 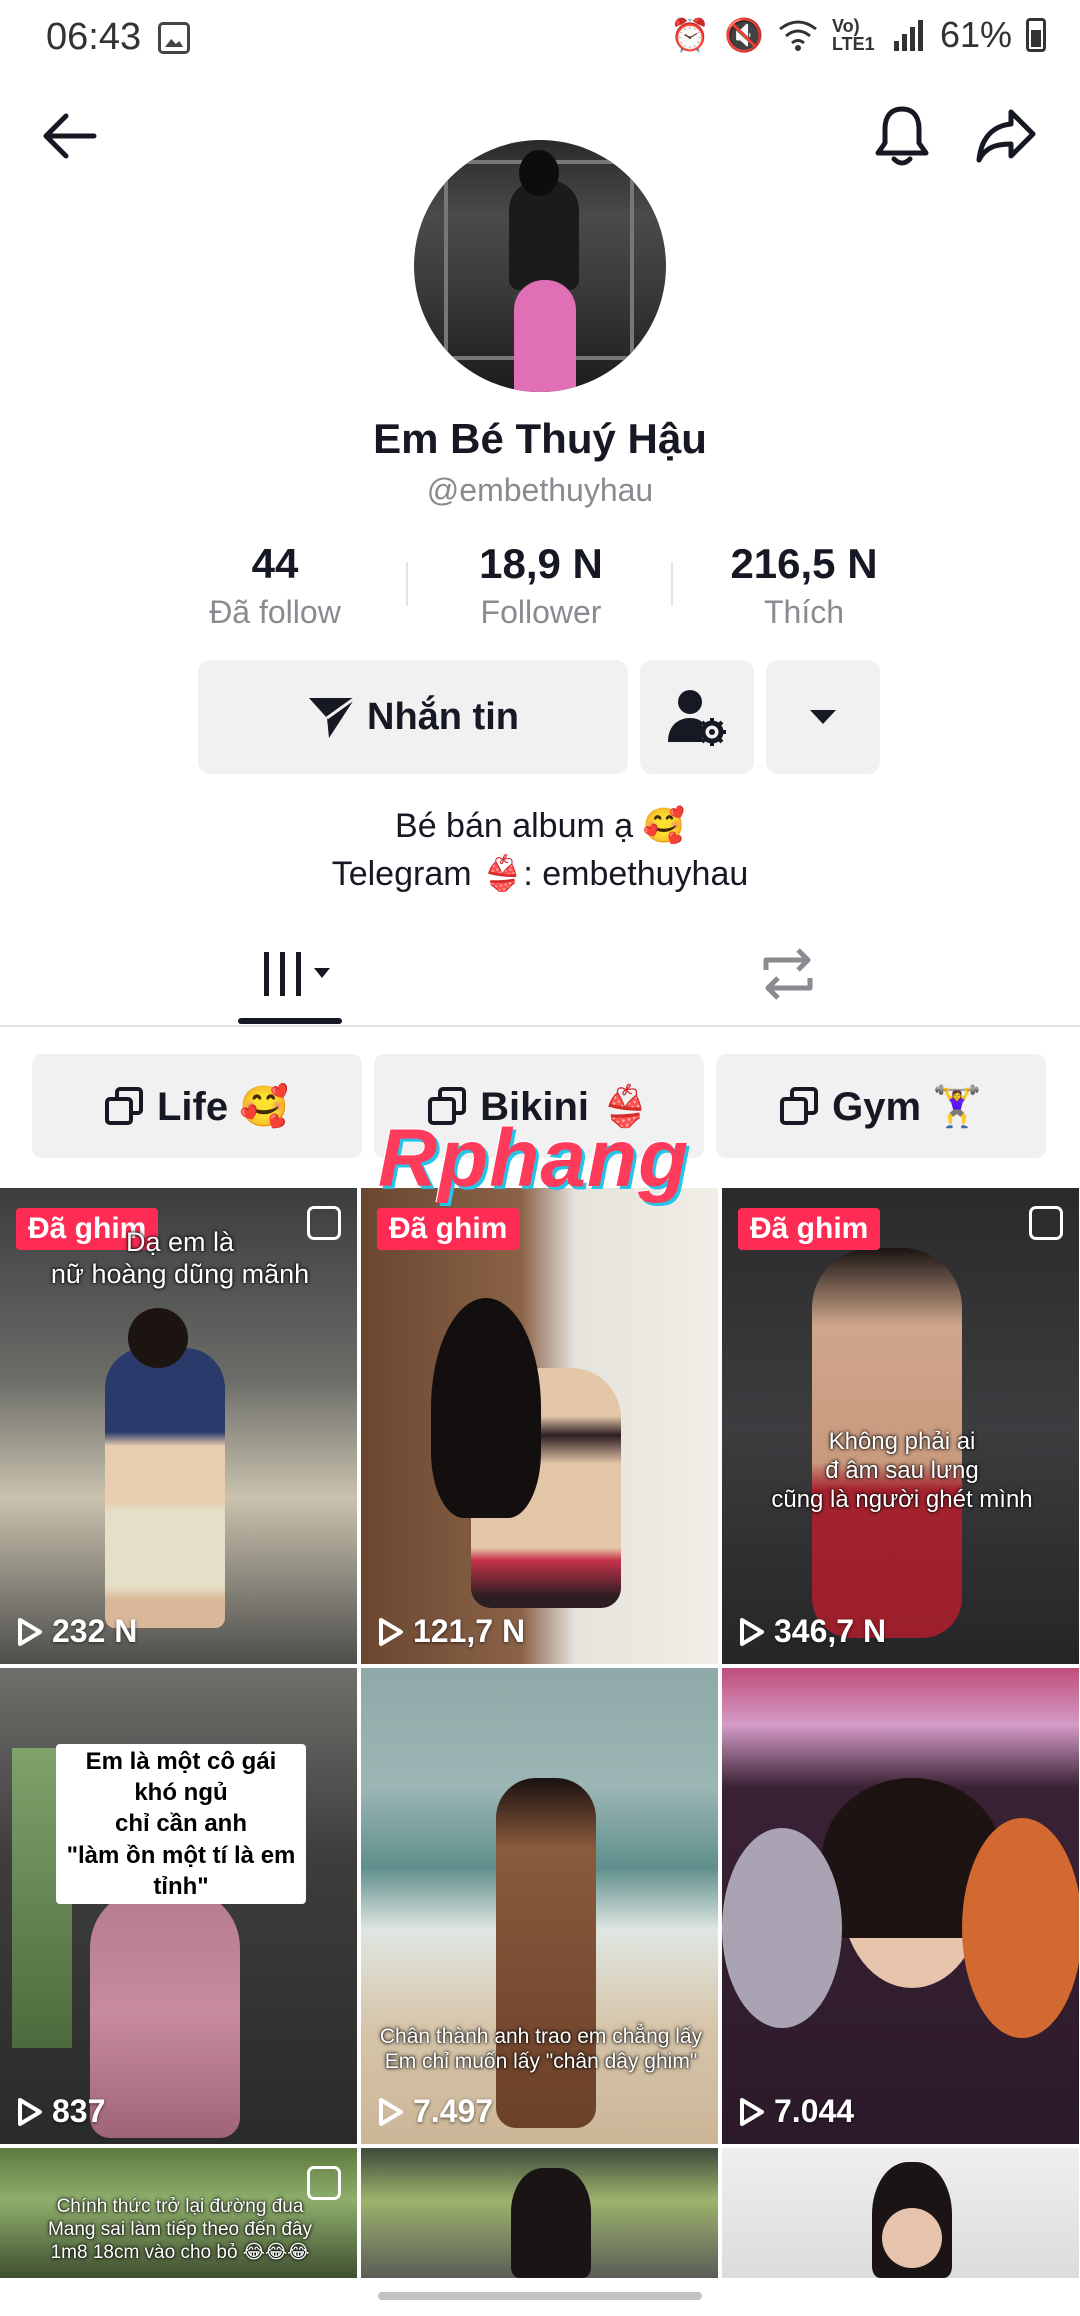 I want to click on bio-line: Bé bán album ạ 🥰, so click(x=540, y=826).